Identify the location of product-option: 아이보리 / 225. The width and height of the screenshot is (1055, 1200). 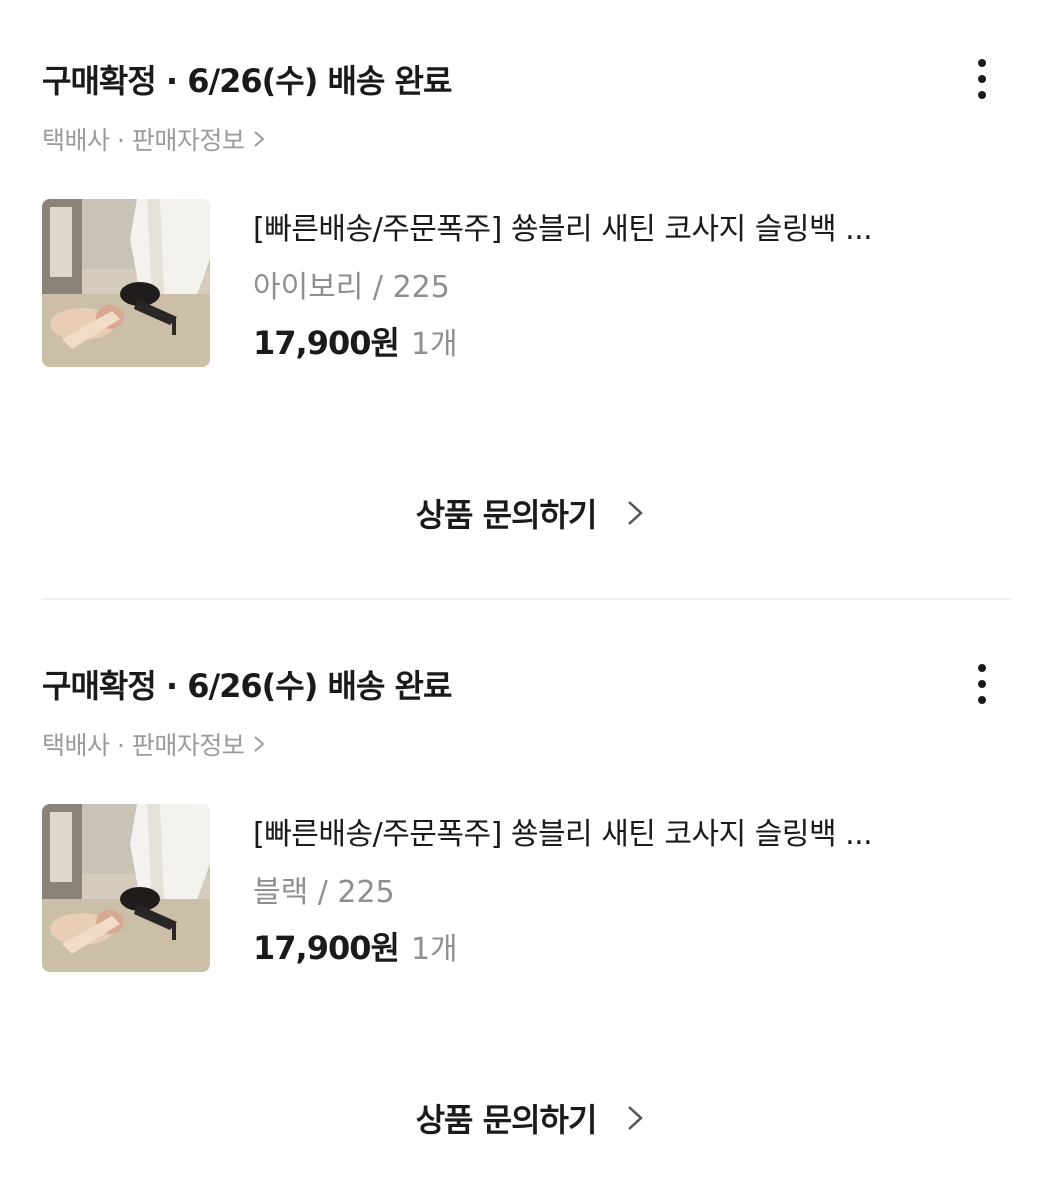
(351, 287).